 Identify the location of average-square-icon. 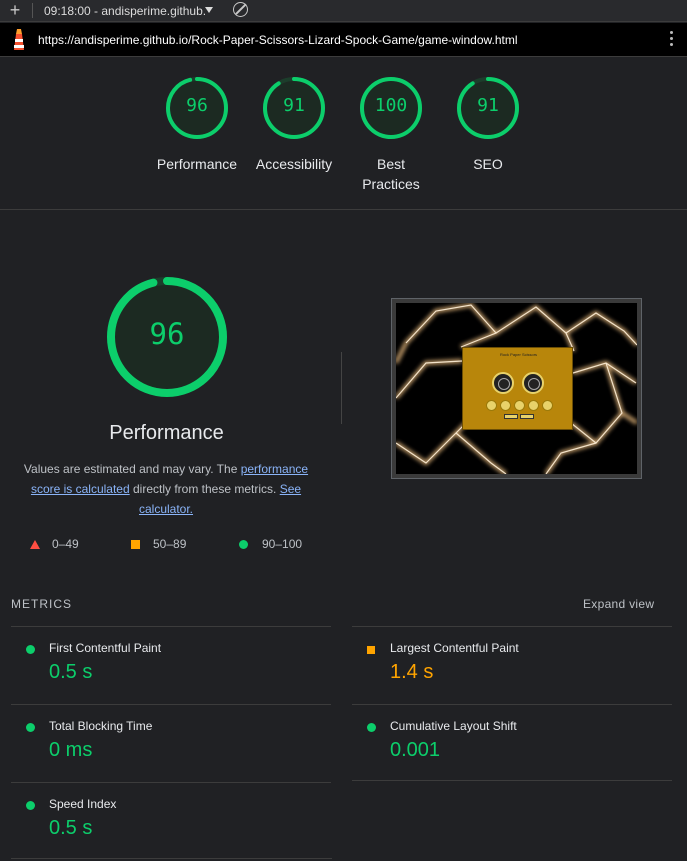
(371, 650).